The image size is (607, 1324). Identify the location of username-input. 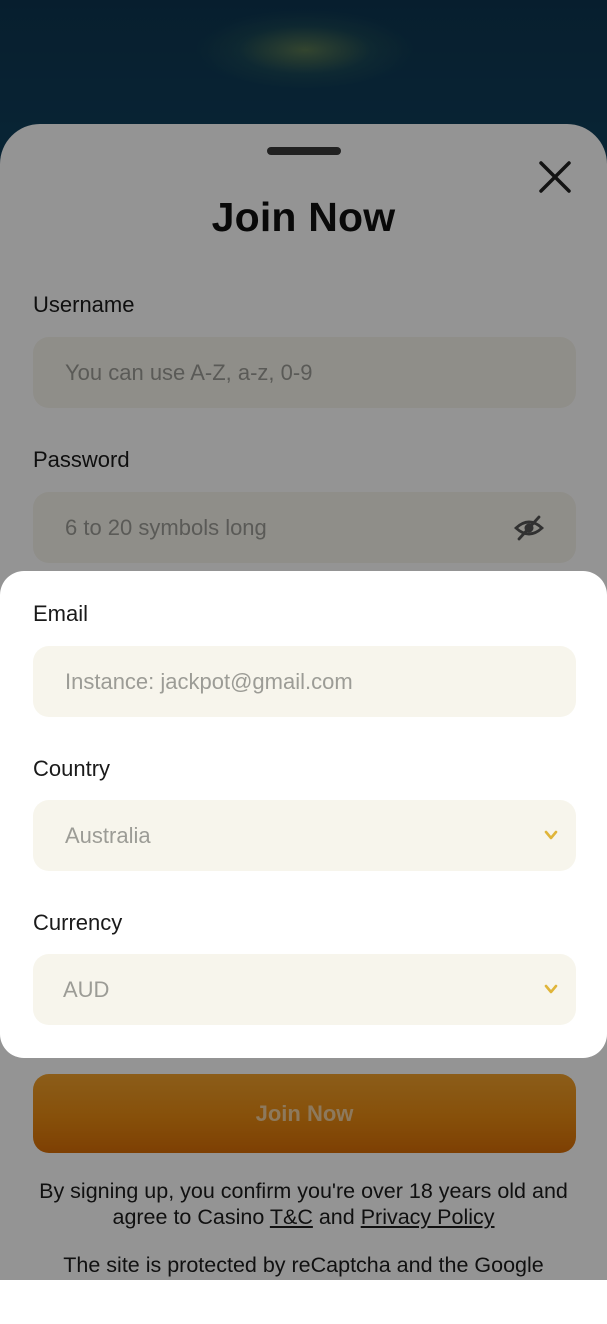
(285, 372).